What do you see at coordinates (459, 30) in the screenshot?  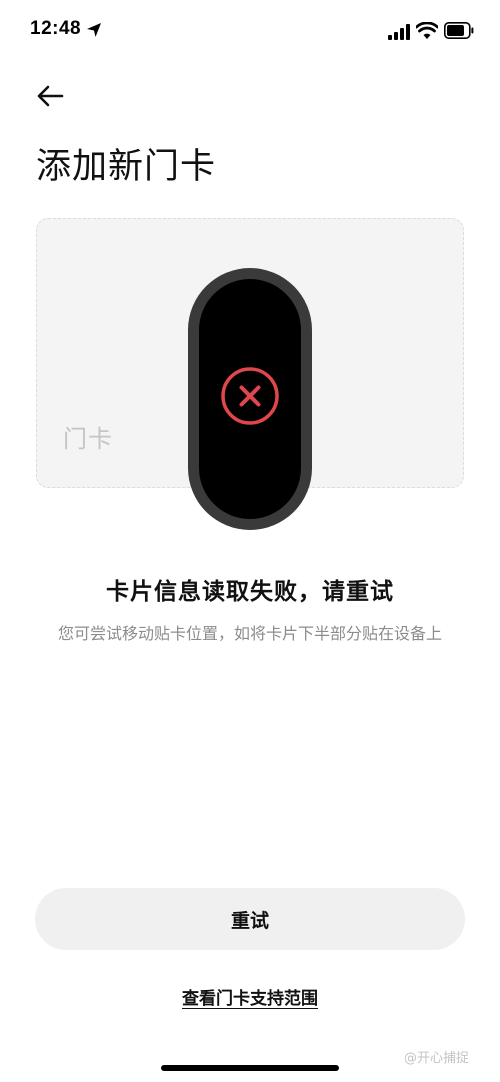 I see `battery-icon` at bounding box center [459, 30].